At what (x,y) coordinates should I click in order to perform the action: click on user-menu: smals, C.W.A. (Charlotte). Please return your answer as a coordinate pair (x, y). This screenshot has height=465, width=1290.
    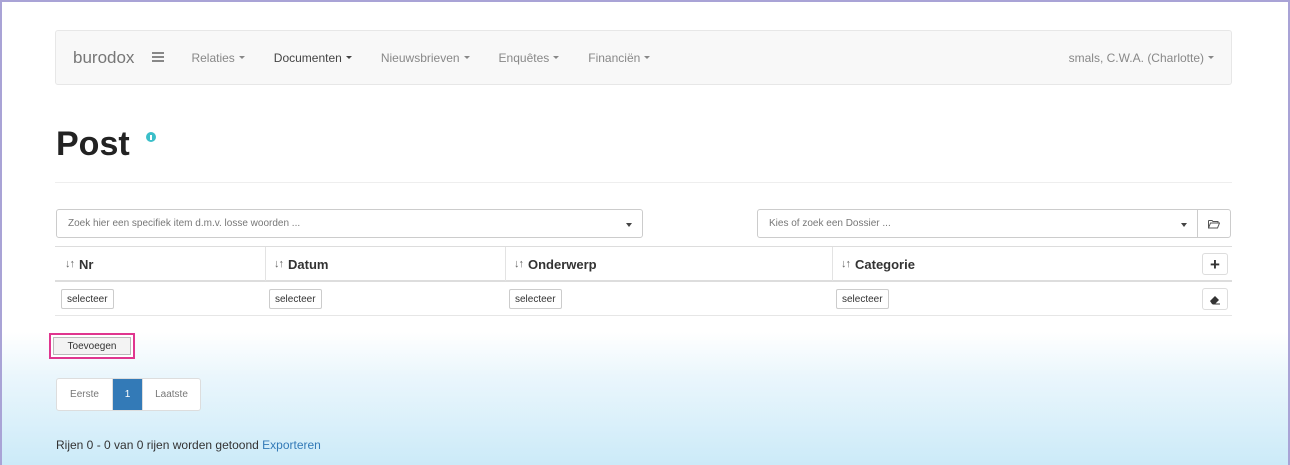
    Looking at the image, I should click on (1141, 58).